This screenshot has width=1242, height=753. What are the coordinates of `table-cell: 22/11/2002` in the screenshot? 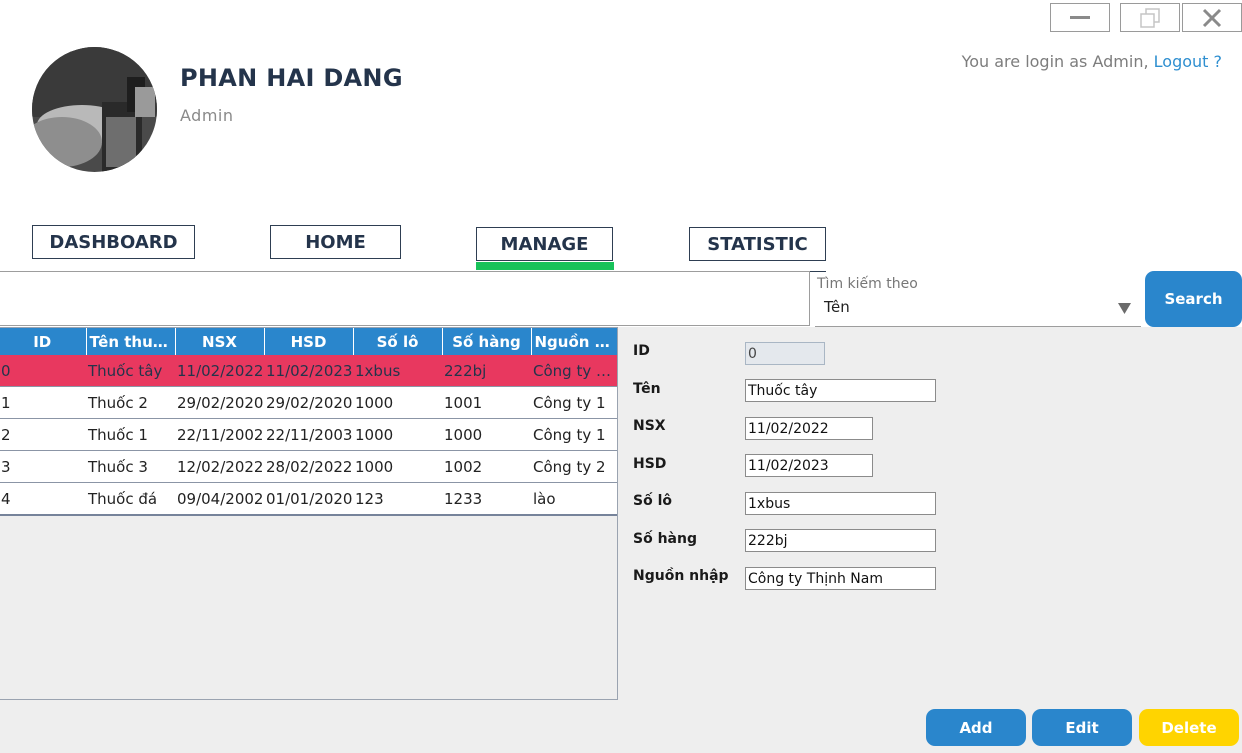 It's located at (219, 434).